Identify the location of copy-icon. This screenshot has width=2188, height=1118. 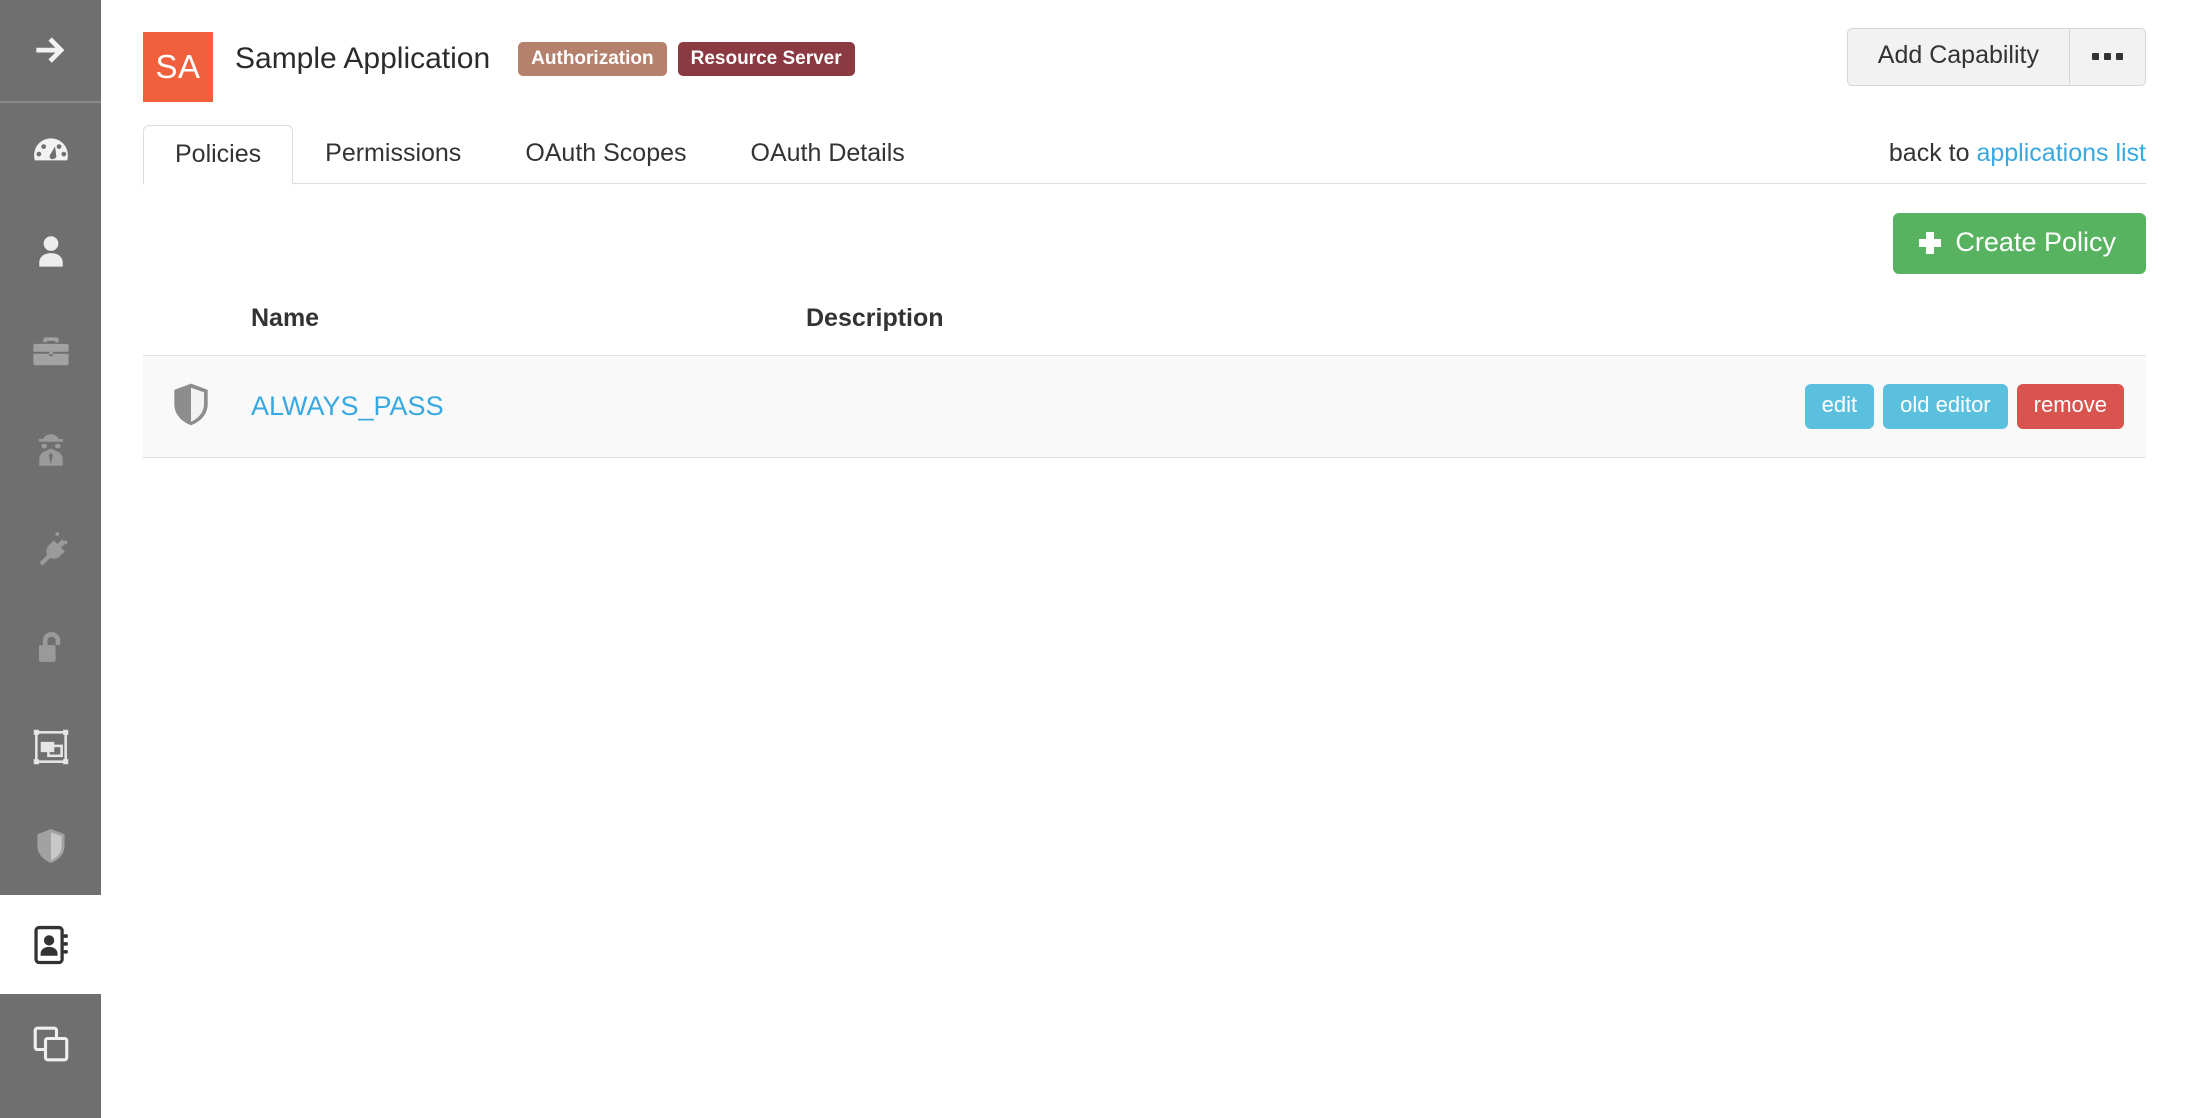
(51, 1044).